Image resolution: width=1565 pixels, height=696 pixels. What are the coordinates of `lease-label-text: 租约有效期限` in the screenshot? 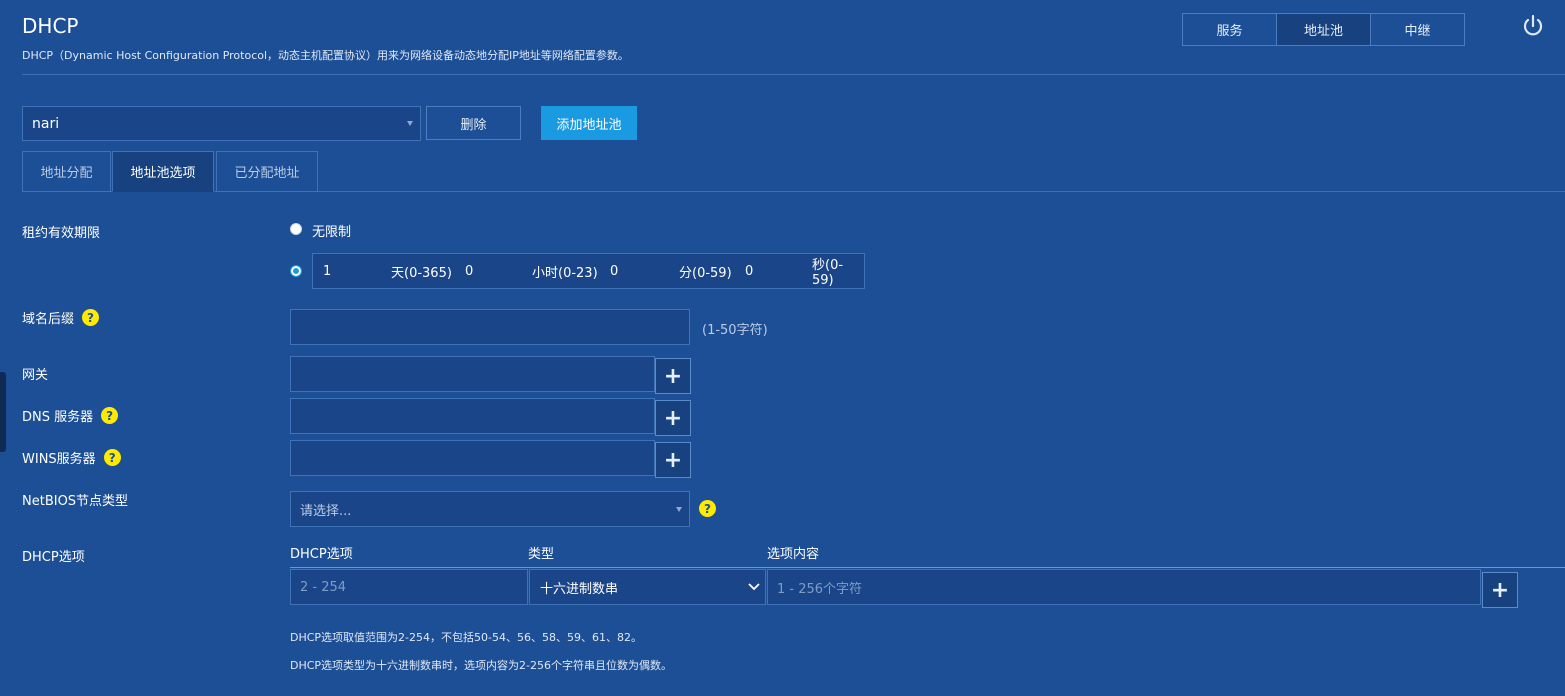 It's located at (61, 233).